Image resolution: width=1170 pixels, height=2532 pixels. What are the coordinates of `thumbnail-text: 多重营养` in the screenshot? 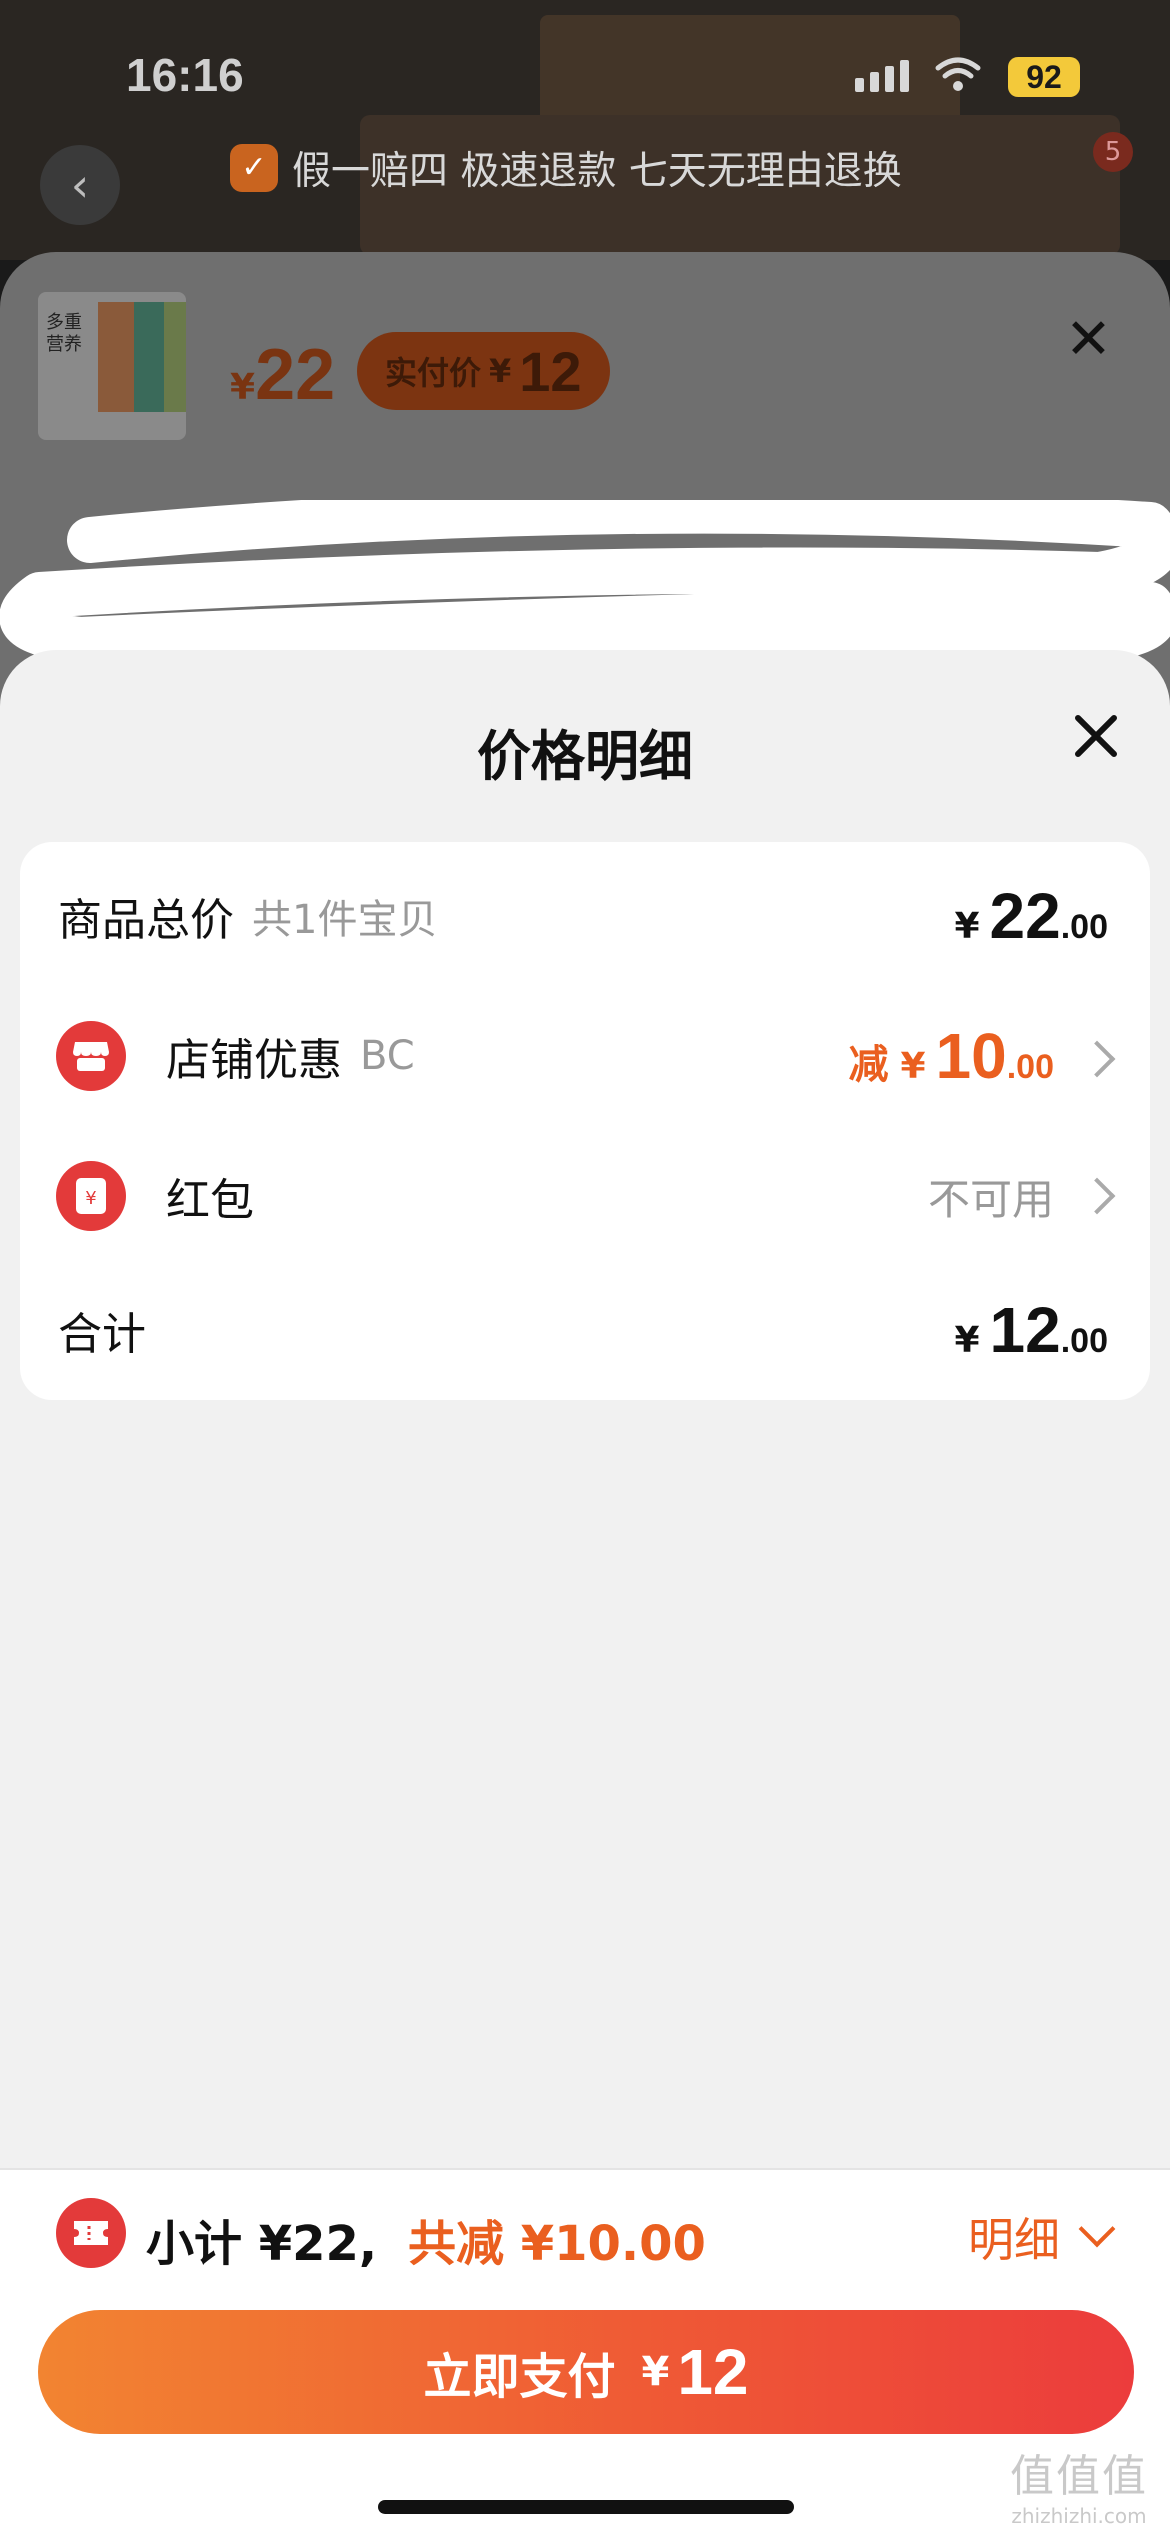 It's located at (64, 333).